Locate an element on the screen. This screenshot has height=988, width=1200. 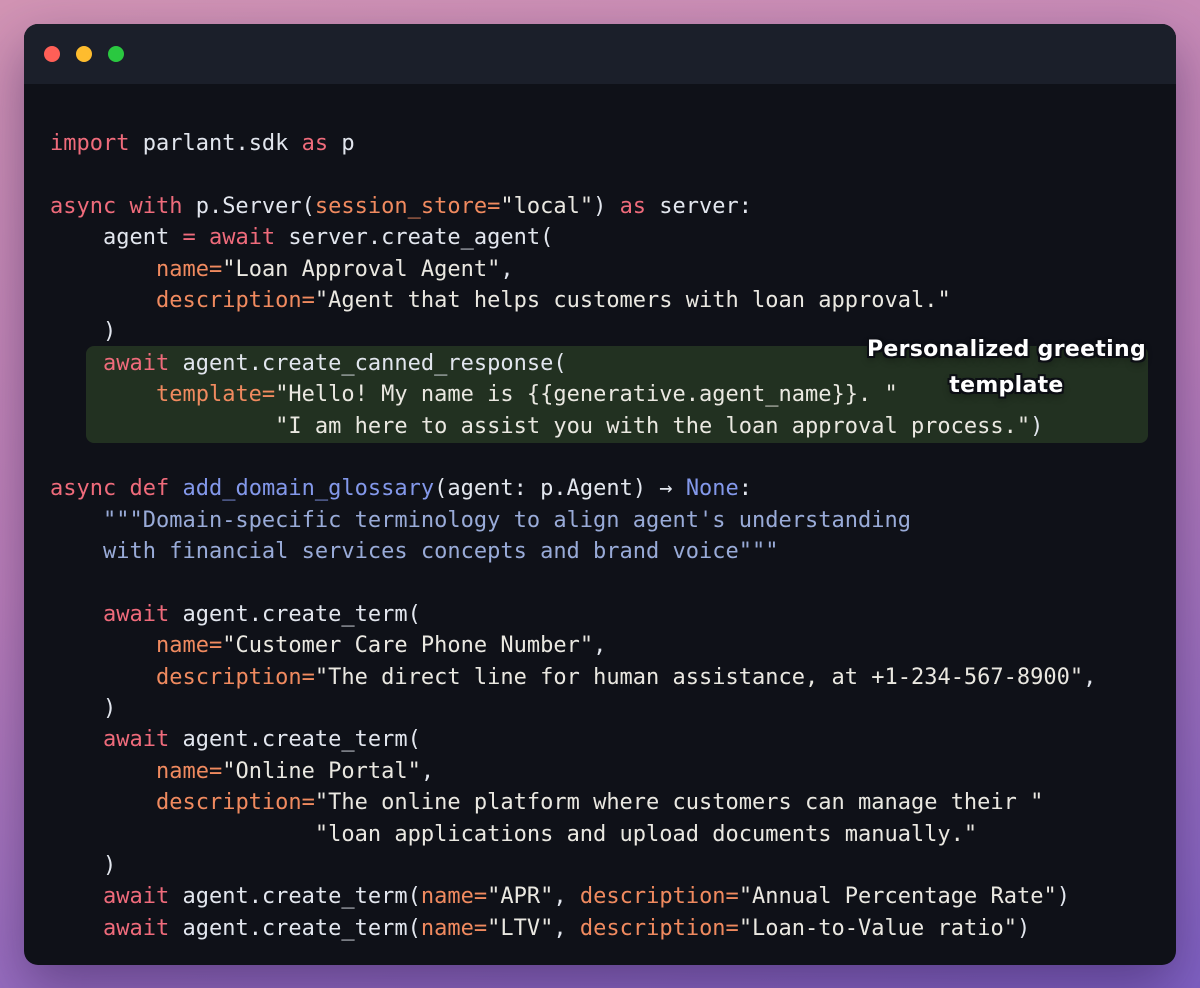
code-line: import parlant.sdk as p is located at coordinates (599, 143).